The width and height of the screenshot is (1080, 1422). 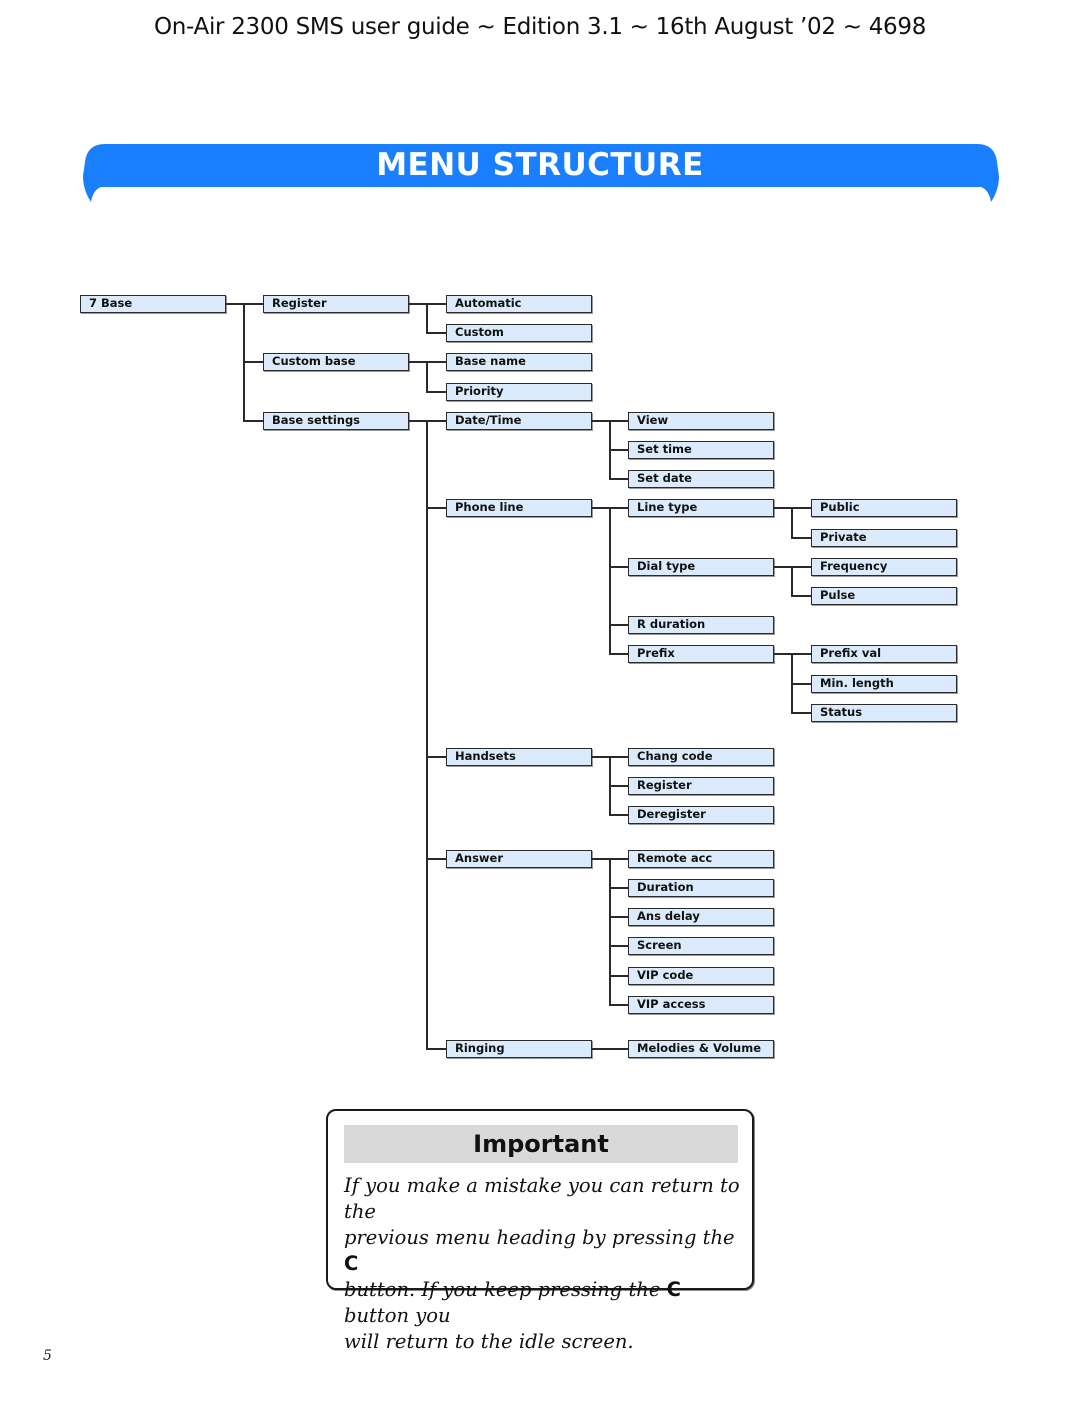 What do you see at coordinates (701, 888) in the screenshot?
I see `menu-item-duration: Duration` at bounding box center [701, 888].